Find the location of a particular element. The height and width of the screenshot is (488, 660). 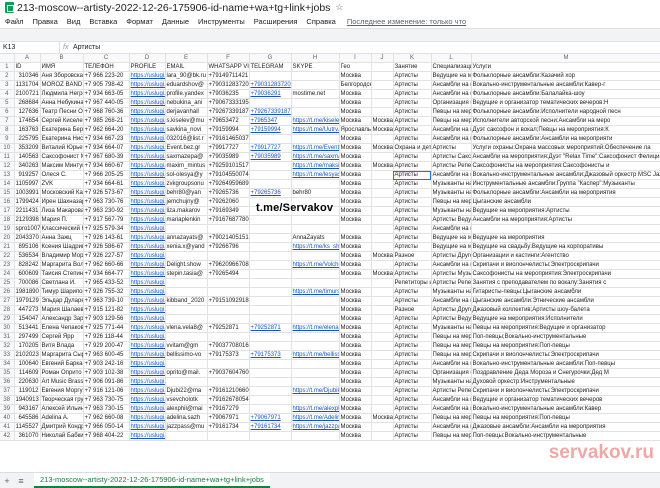

column-header: H is located at coordinates (315, 58).